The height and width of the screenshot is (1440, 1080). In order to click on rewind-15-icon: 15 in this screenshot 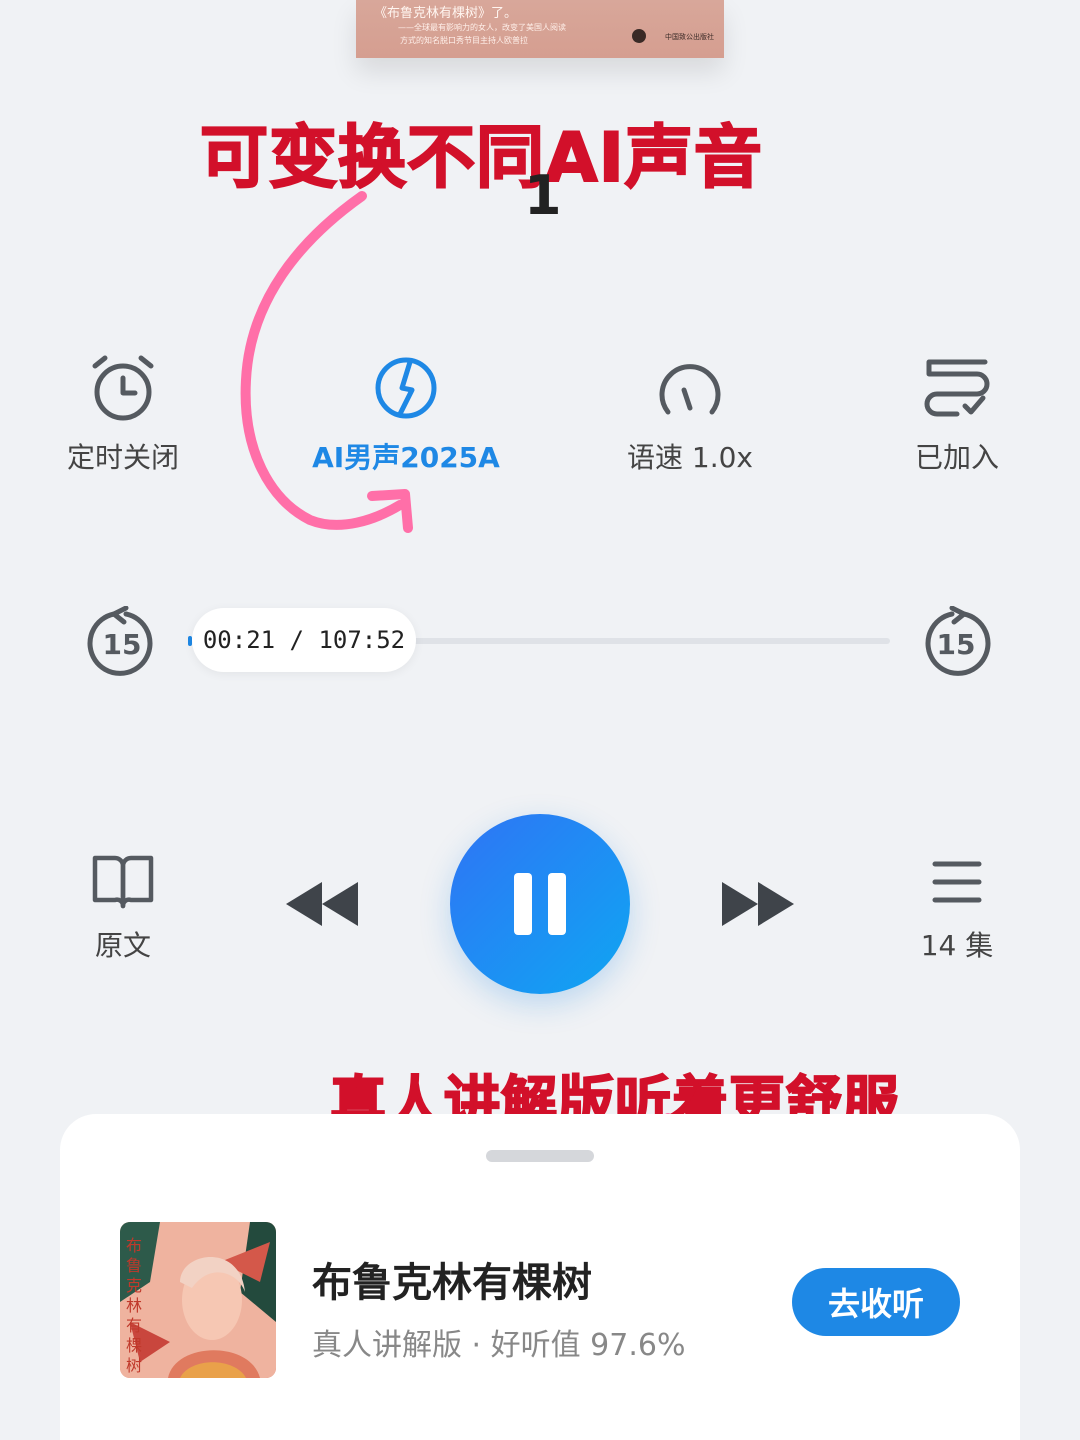, I will do `click(120, 640)`.